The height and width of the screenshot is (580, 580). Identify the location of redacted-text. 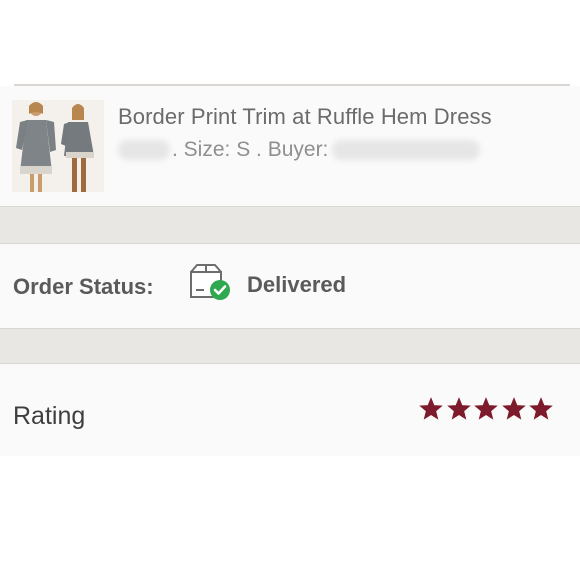
(144, 150).